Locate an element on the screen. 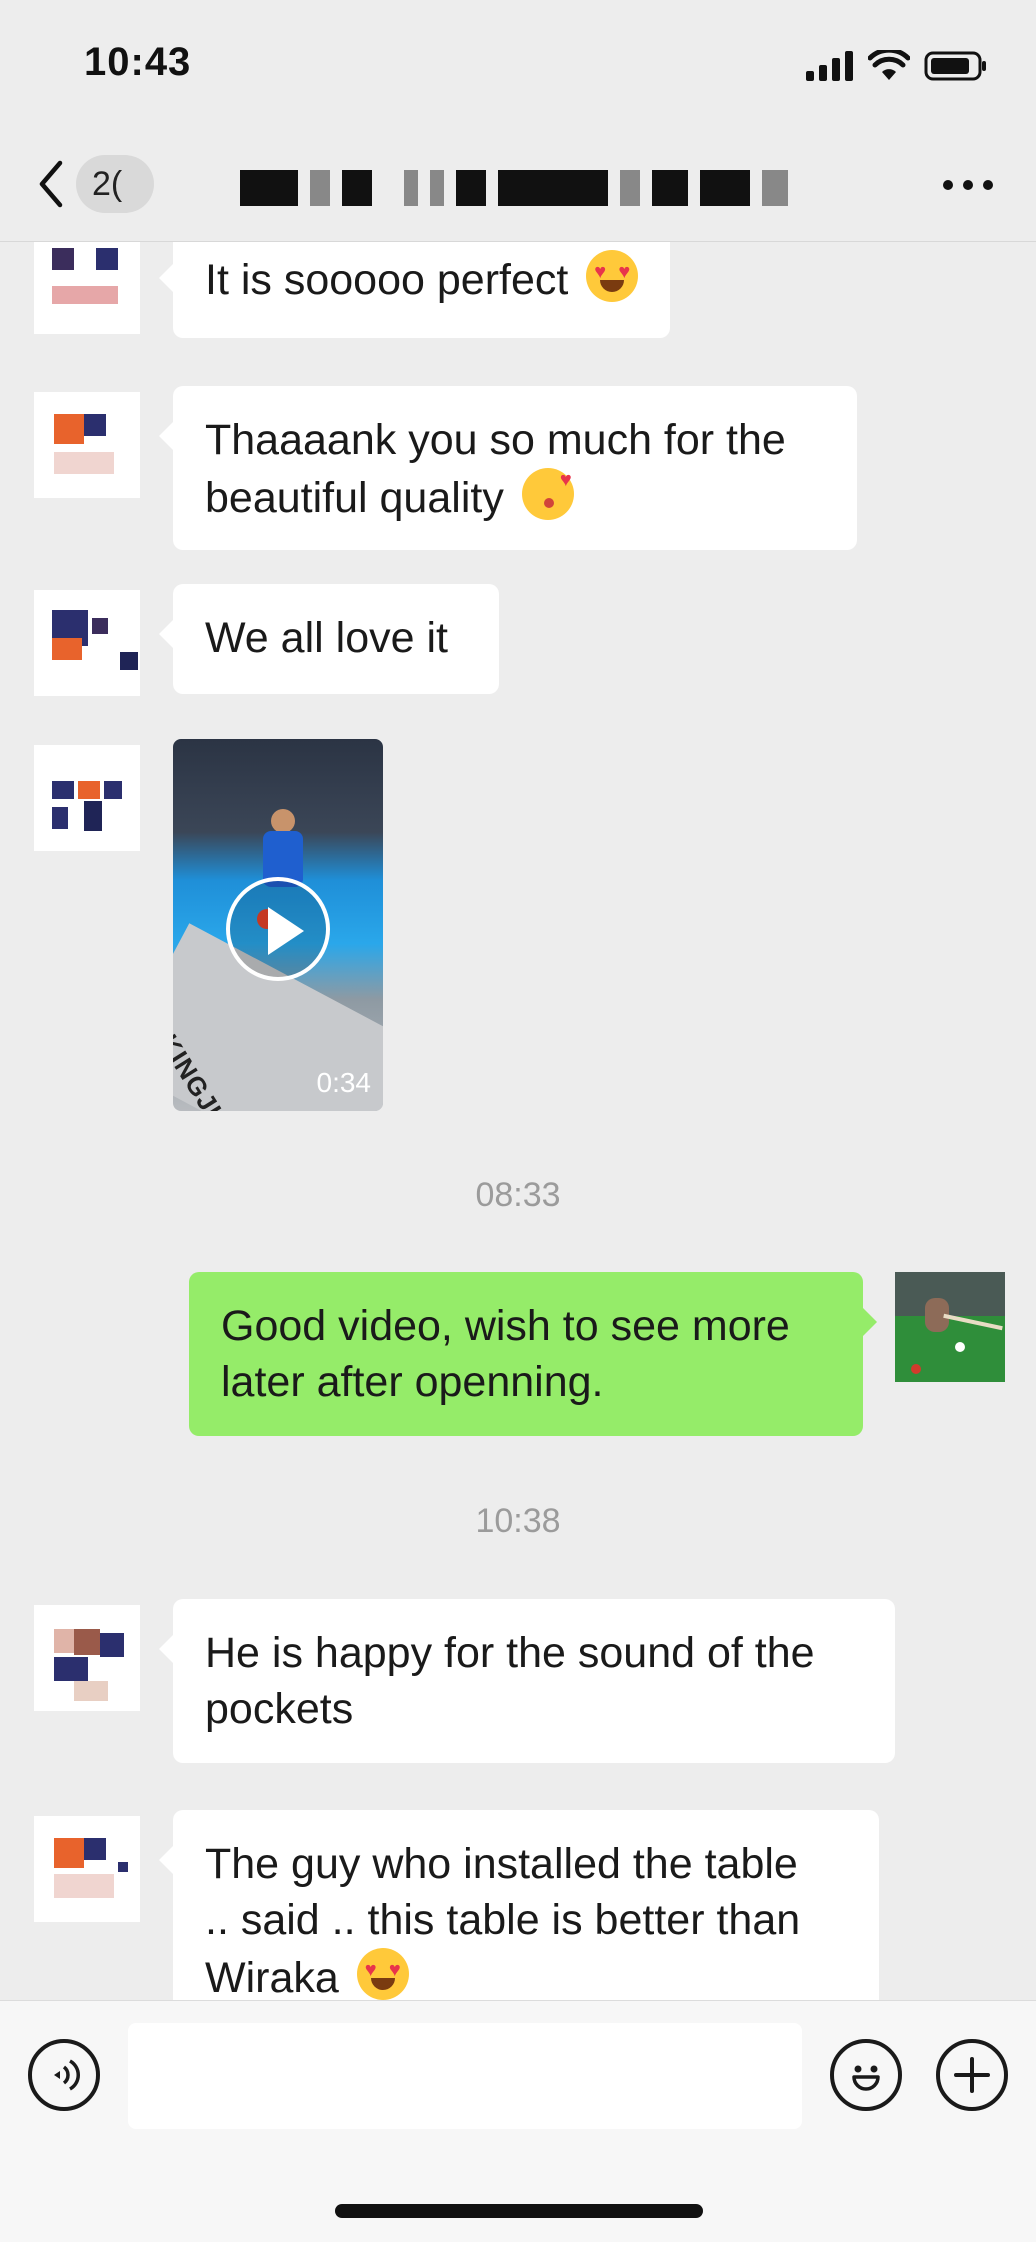 This screenshot has width=1036, height=2242. chat-header: 2( is located at coordinates (518, 186).